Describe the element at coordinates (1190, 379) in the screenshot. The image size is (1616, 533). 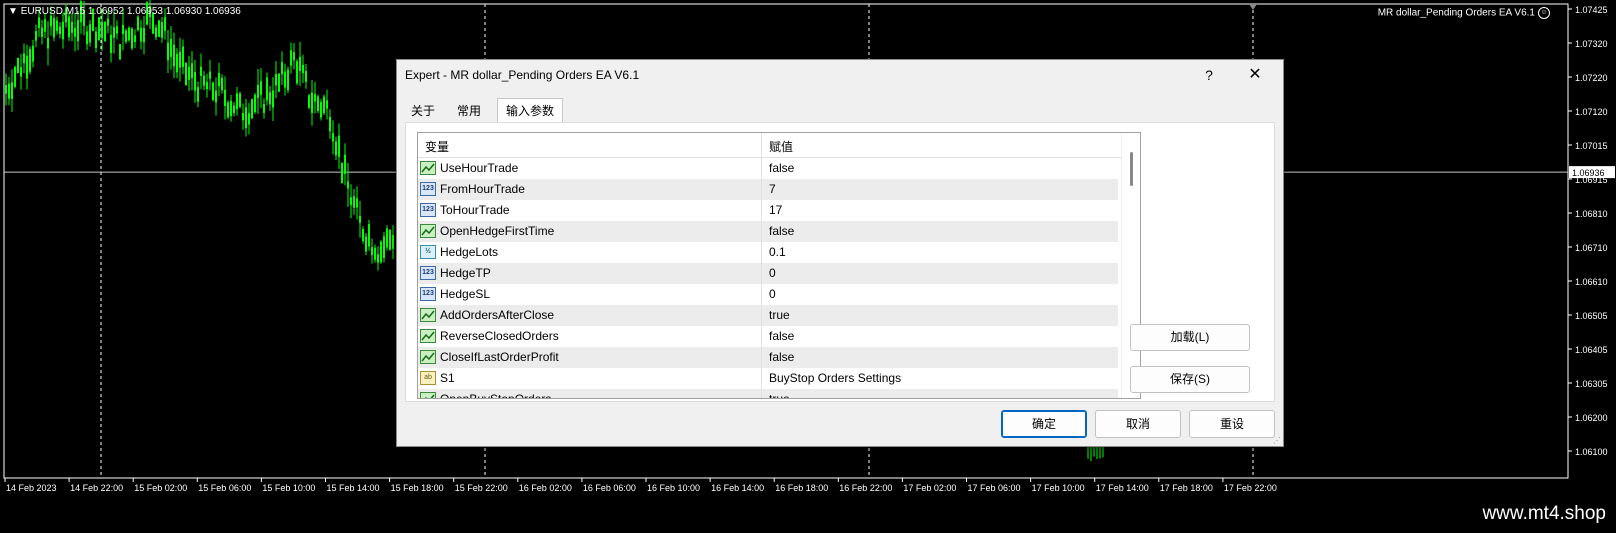
I see `save-button: 保存(S)` at that location.